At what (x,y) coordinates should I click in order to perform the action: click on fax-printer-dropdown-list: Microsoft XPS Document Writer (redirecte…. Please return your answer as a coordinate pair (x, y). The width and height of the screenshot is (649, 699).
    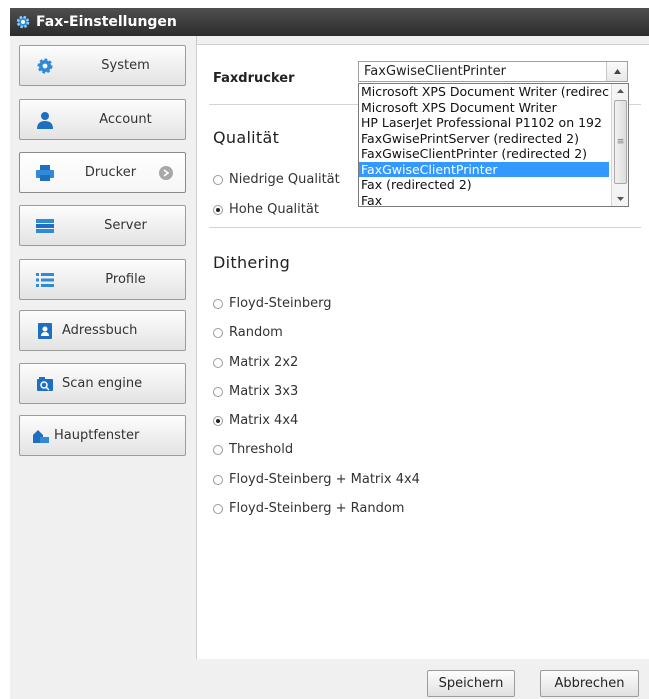
    Looking at the image, I should click on (493, 145).